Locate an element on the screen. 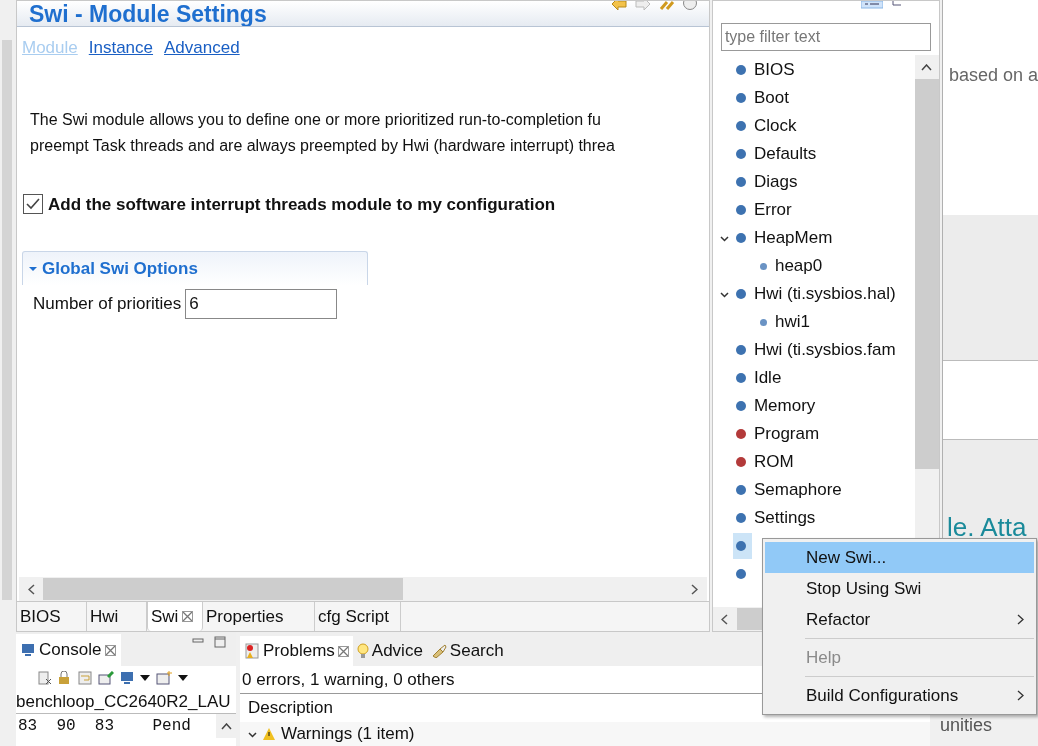 Image resolution: width=1038 pixels, height=746 pixels. section-header: Global Swi Options is located at coordinates (195, 268).